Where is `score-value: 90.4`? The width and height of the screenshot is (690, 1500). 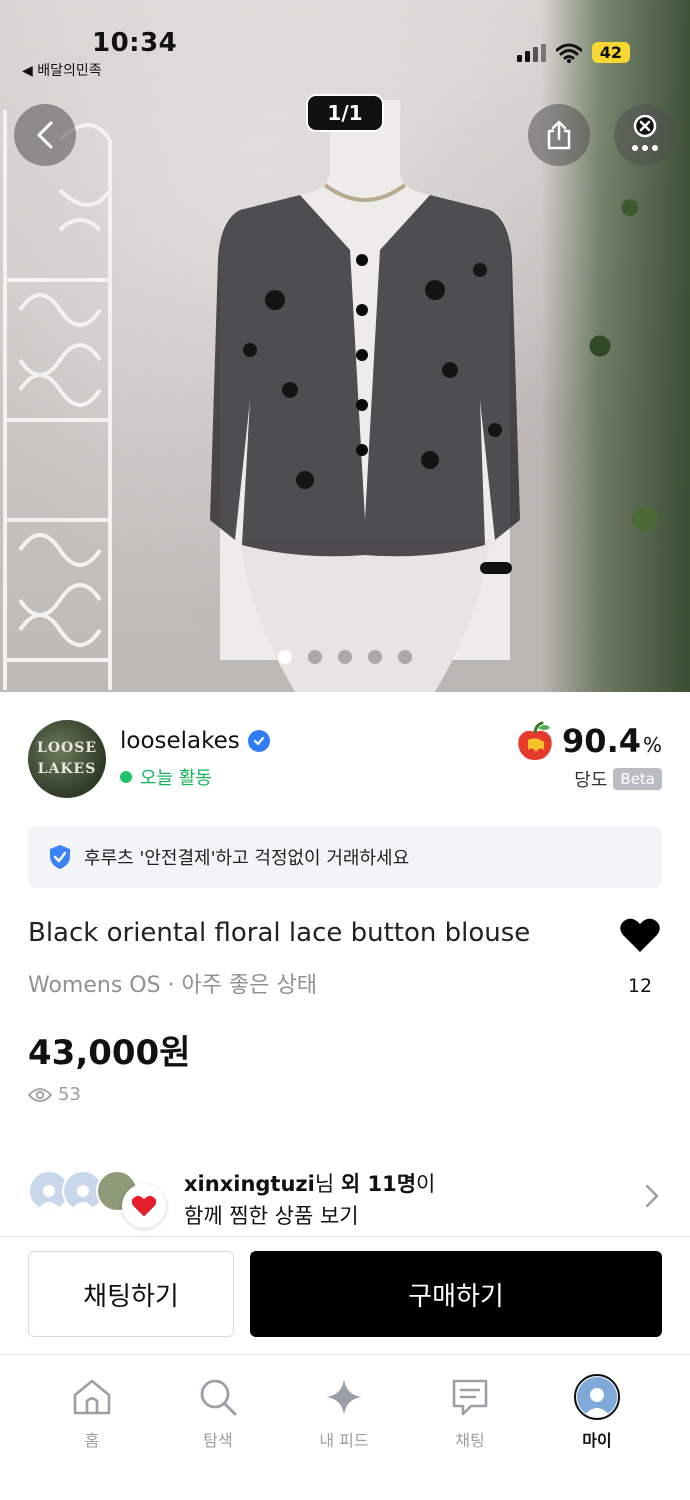 score-value: 90.4 is located at coordinates (601, 741).